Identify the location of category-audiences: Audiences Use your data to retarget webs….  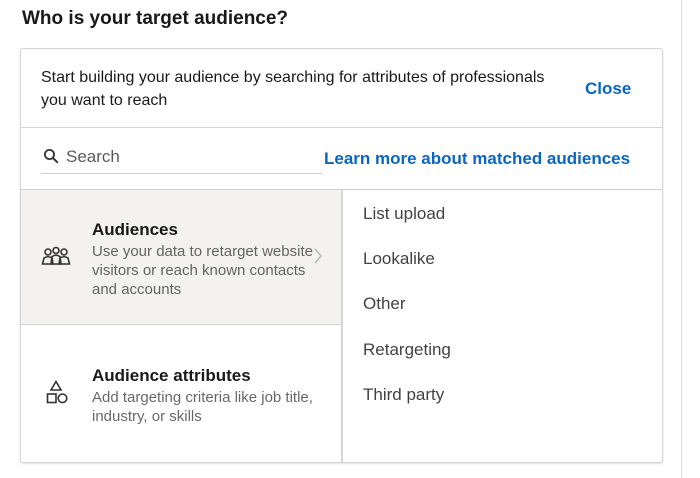
(181, 257).